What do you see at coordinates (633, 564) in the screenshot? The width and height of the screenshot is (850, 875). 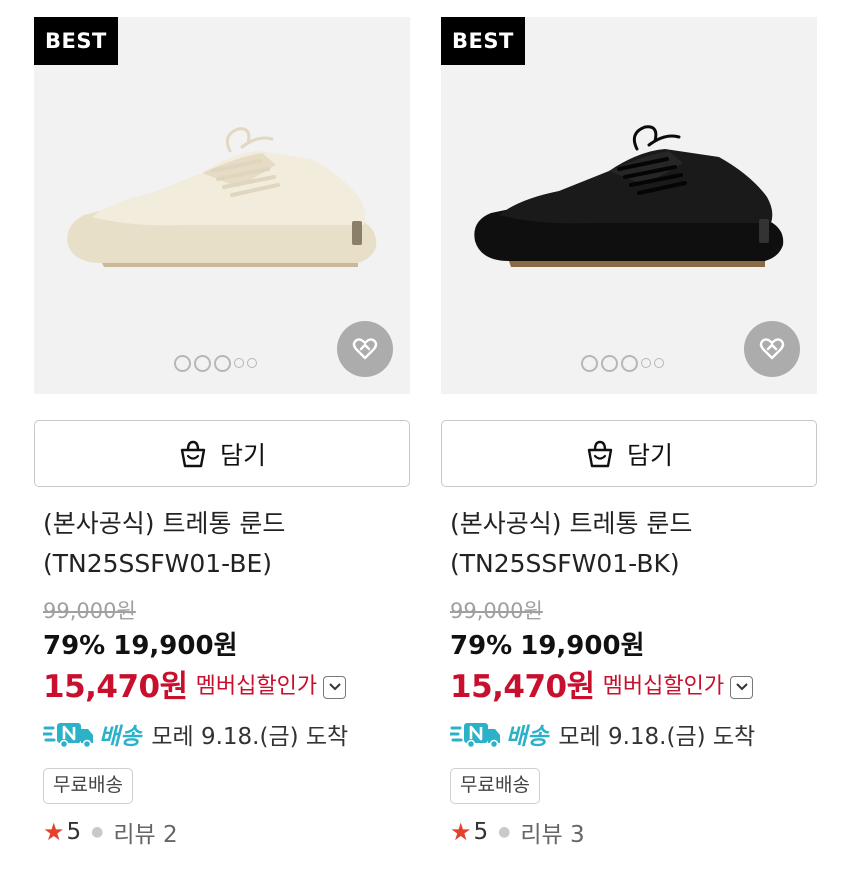 I see `product-title-line2: (TN25SSFW01-BK)` at bounding box center [633, 564].